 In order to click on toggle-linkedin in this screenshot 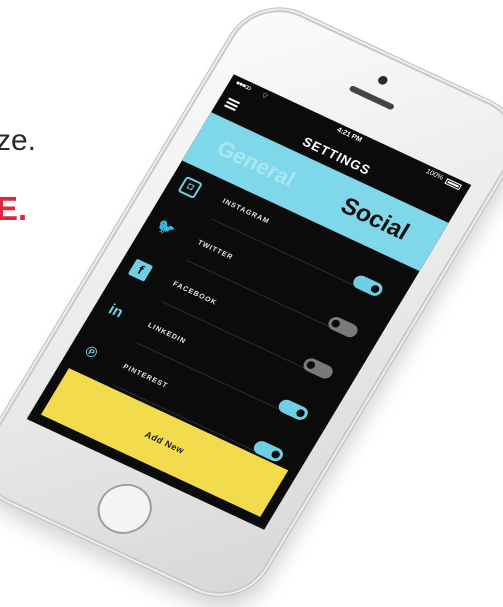, I will do `click(318, 368)`.